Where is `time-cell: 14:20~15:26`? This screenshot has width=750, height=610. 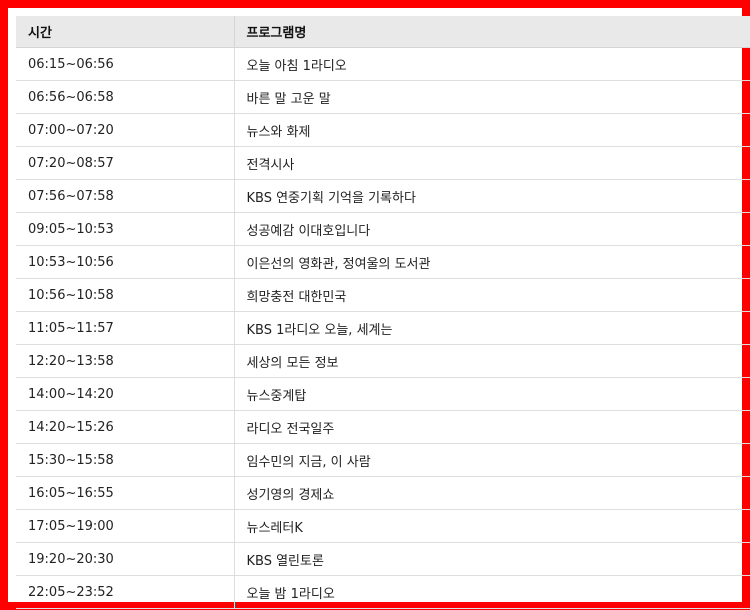
time-cell: 14:20~15:26 is located at coordinates (125, 427).